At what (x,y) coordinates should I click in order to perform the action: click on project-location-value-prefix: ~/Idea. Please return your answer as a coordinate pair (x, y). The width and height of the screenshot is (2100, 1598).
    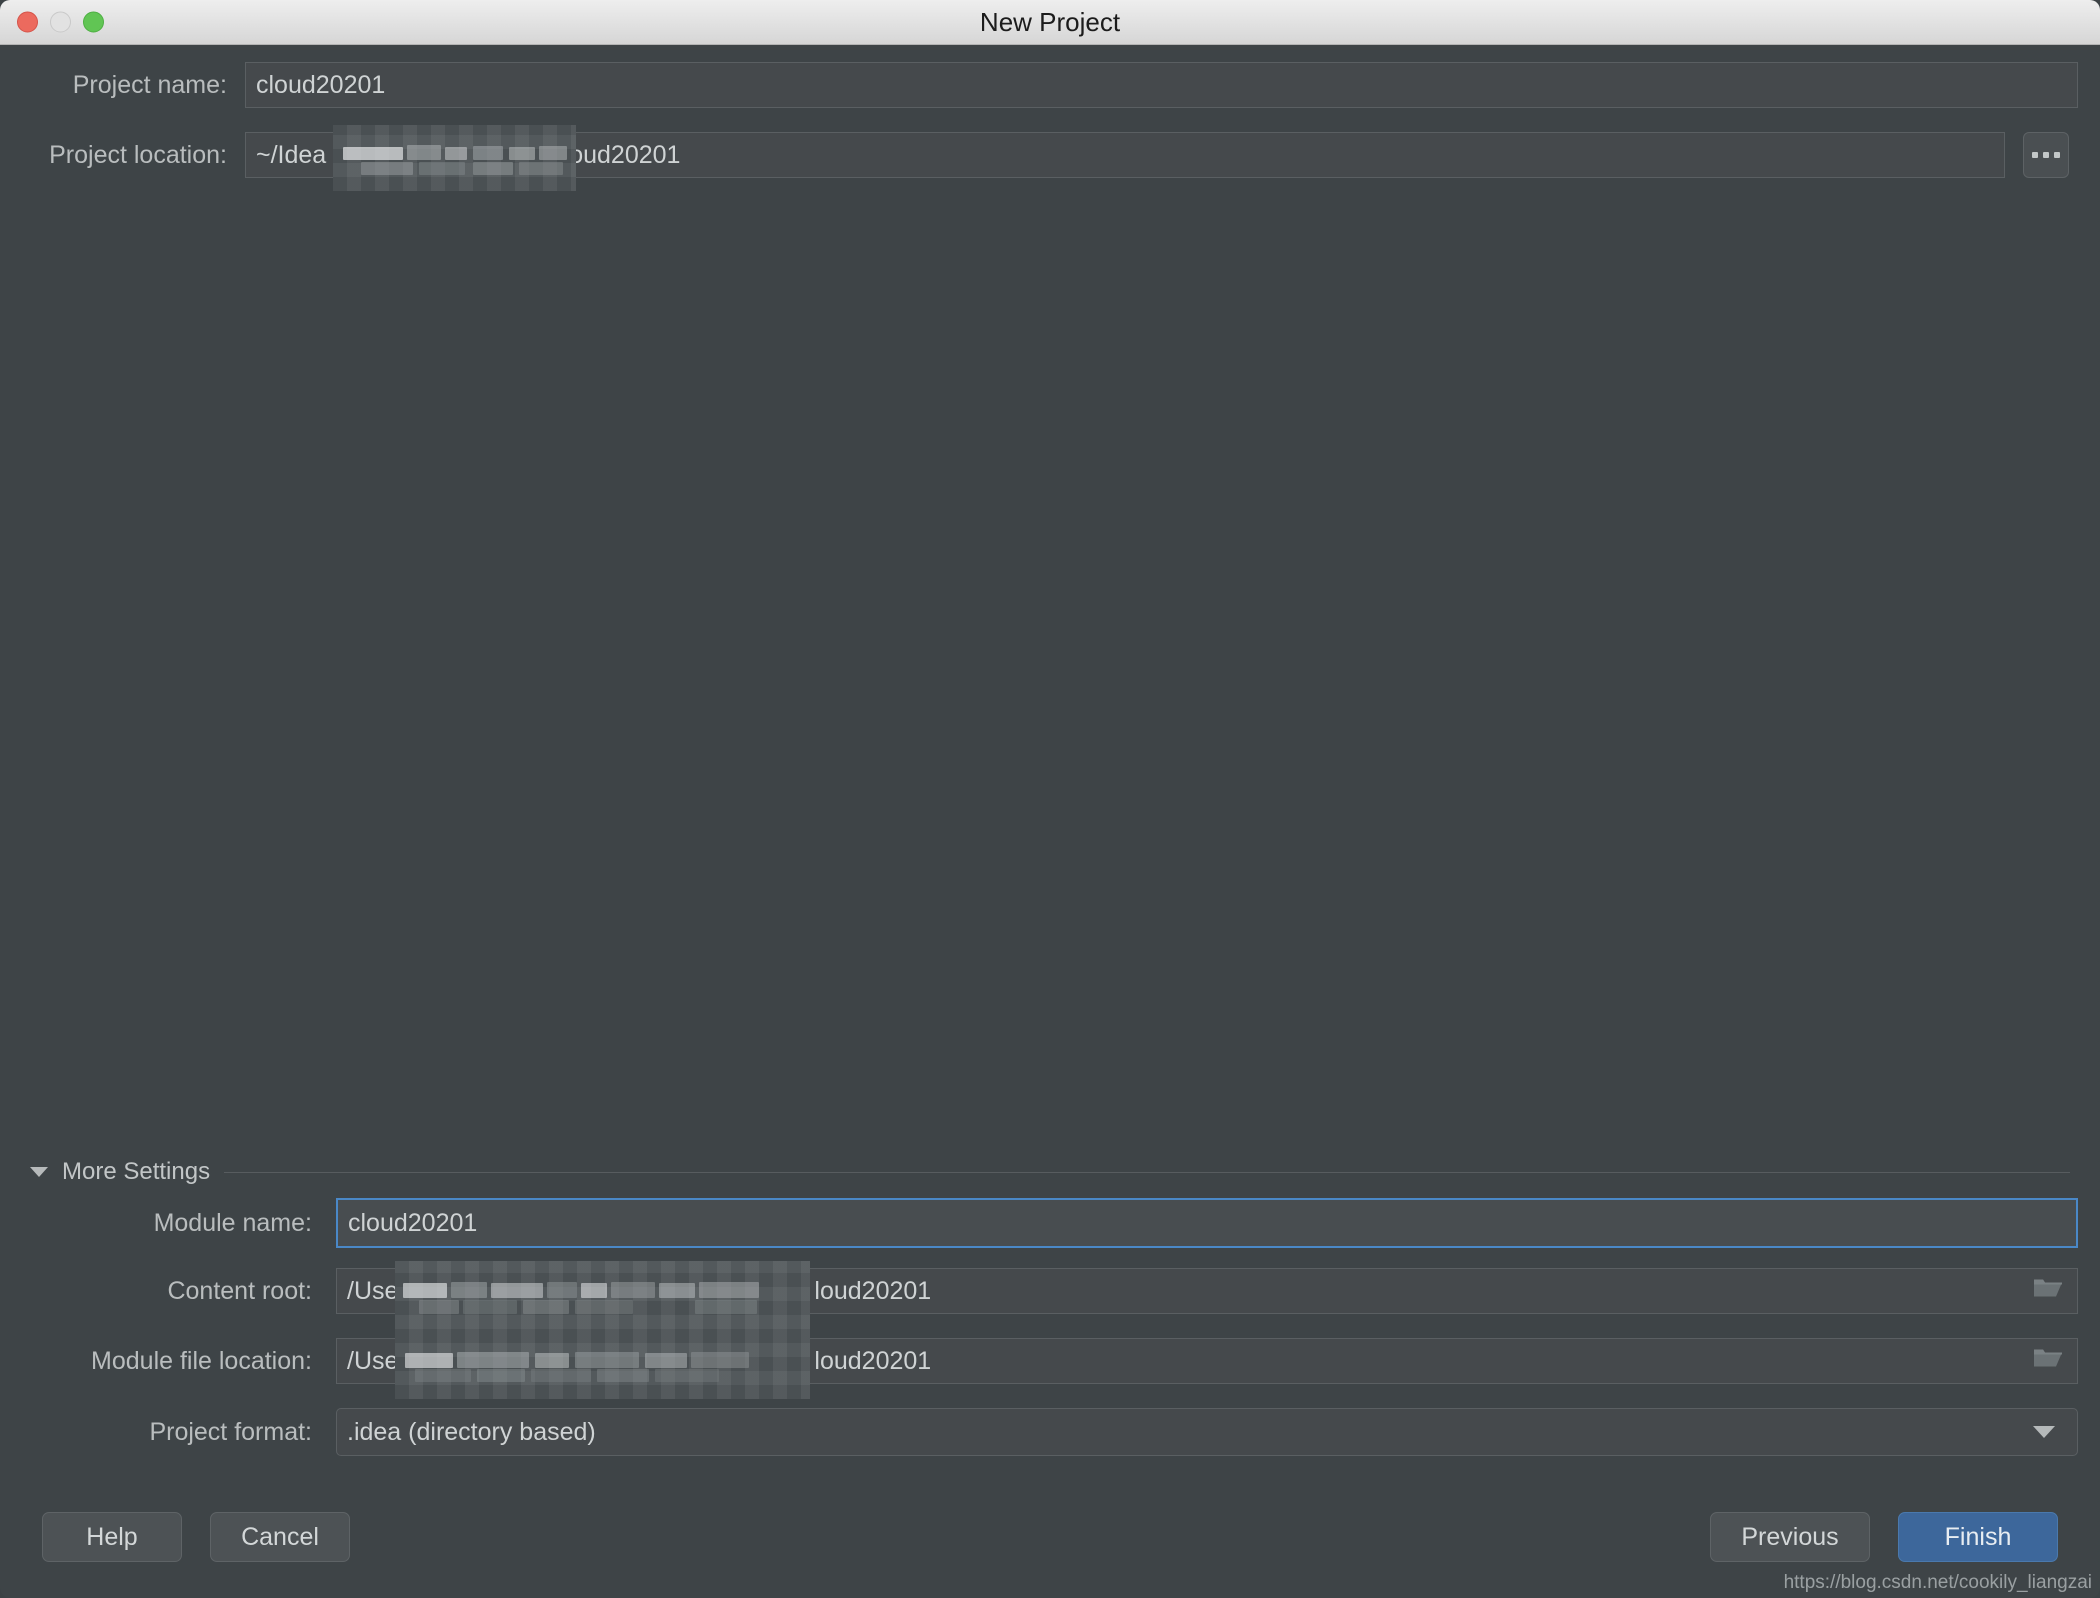
    Looking at the image, I should click on (291, 154).